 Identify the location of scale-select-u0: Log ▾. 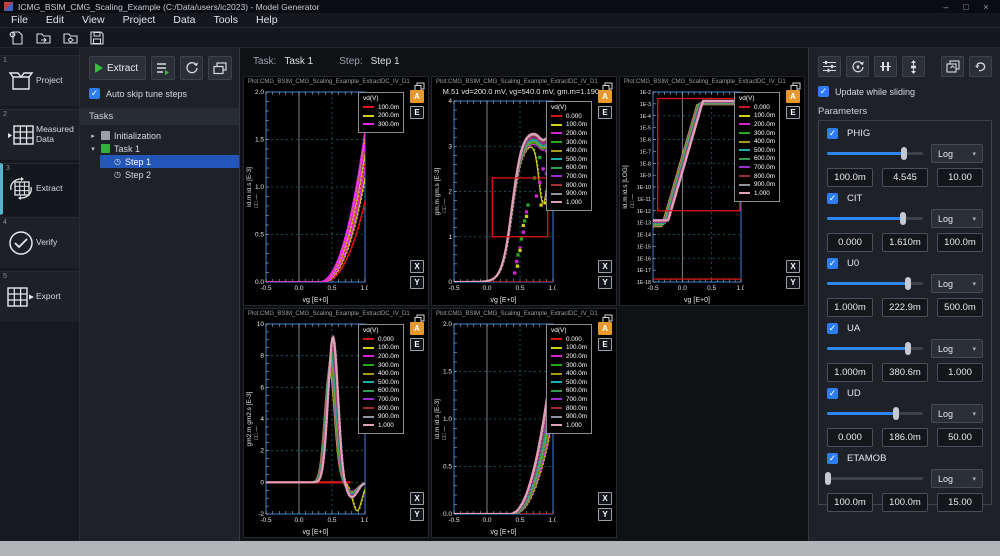
(957, 283).